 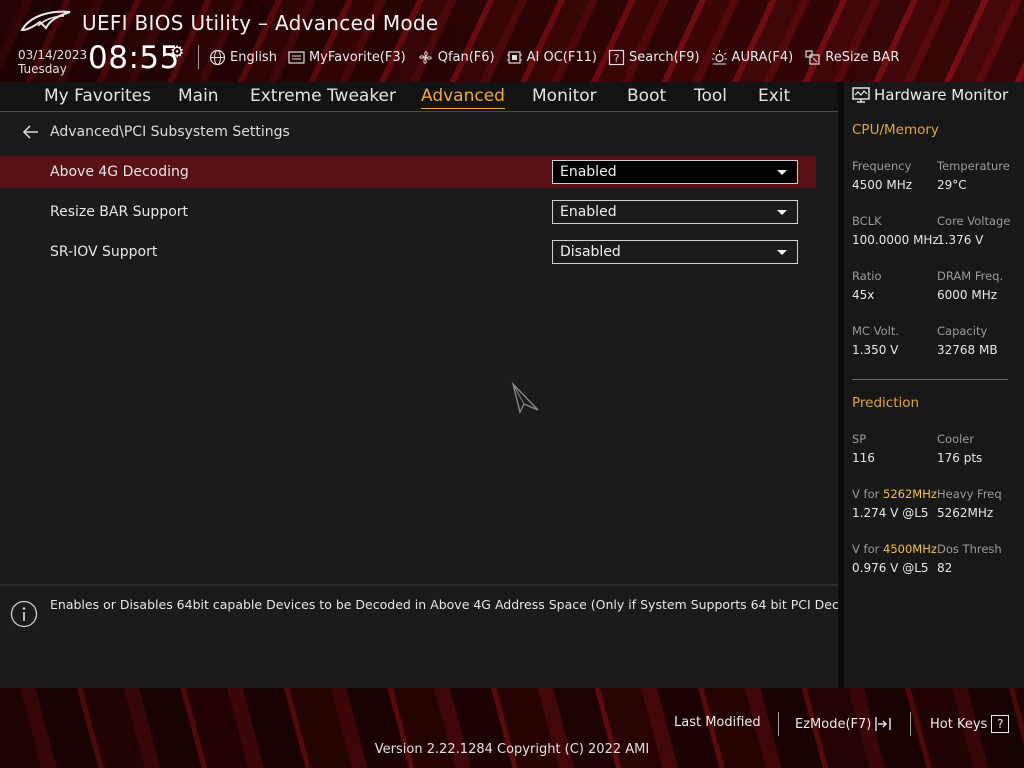 I want to click on ezmode-button: EzMode(F7), so click(x=843, y=724).